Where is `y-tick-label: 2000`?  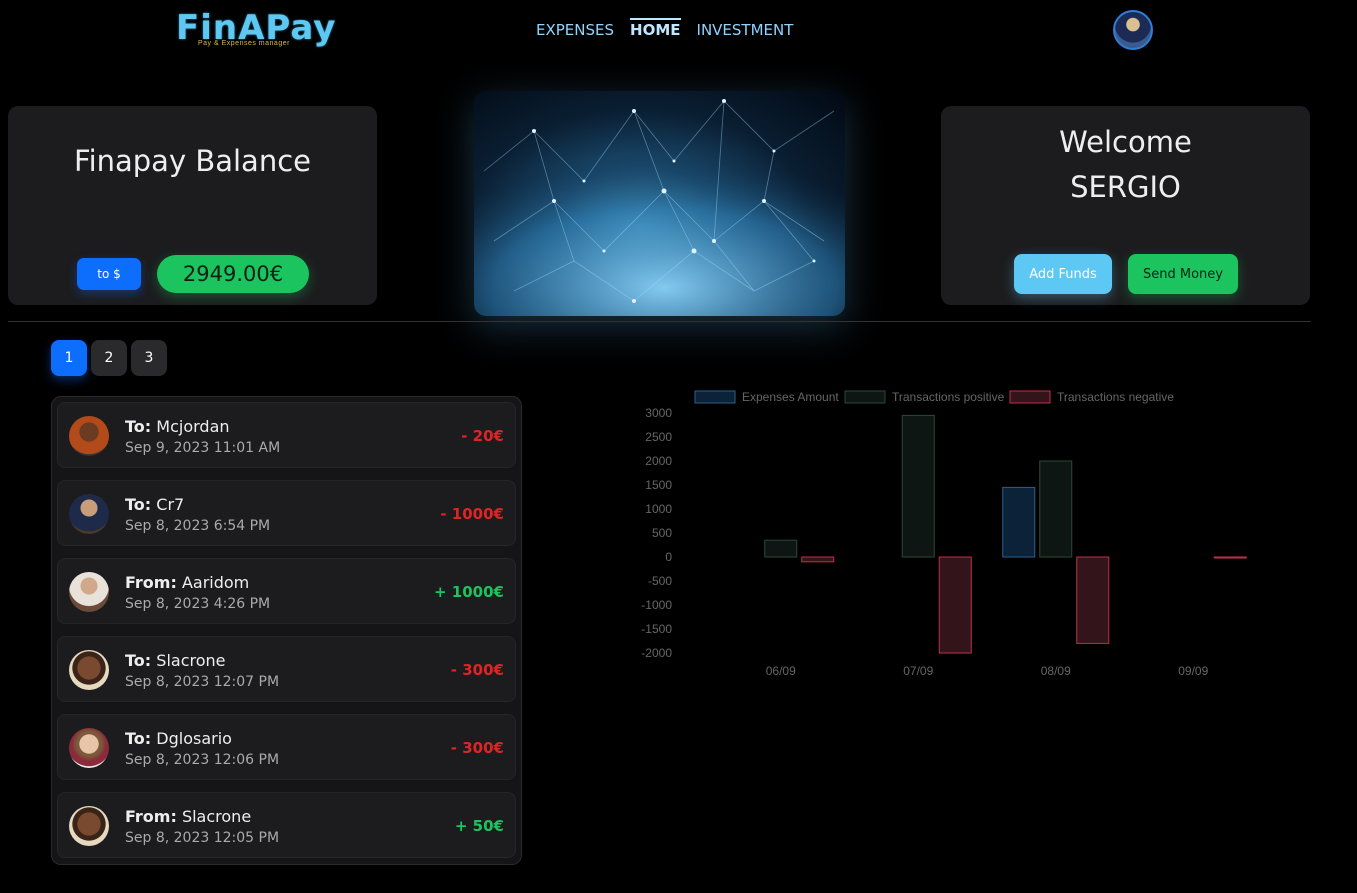
y-tick-label: 2000 is located at coordinates (658, 461).